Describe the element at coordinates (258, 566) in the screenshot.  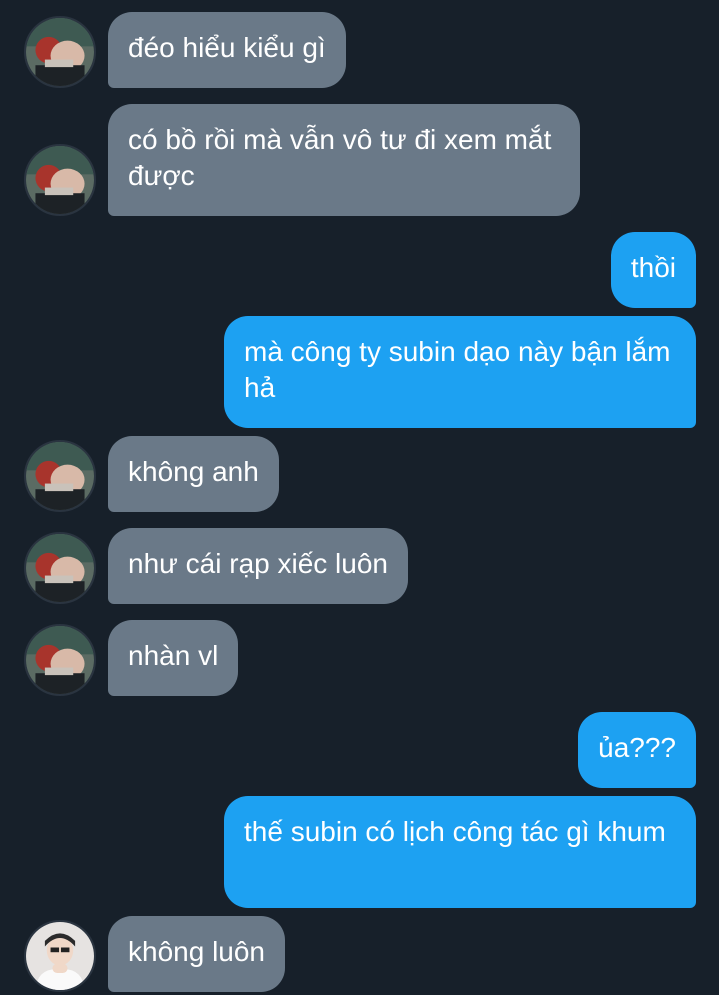
I see `incoming-message-bubble: như cái rạp xiếc luôn` at that location.